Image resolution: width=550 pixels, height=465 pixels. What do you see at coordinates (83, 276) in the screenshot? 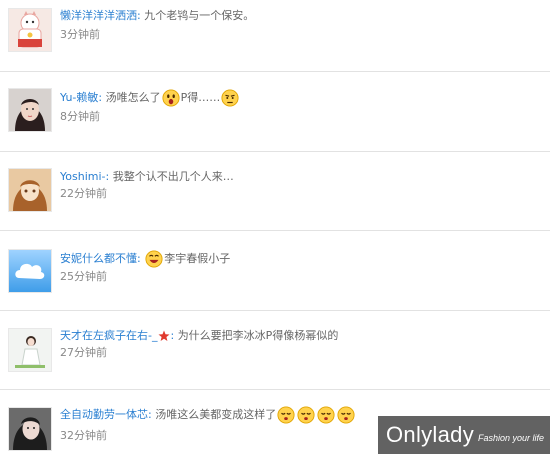
I see `timestamp: 25分钟前` at bounding box center [83, 276].